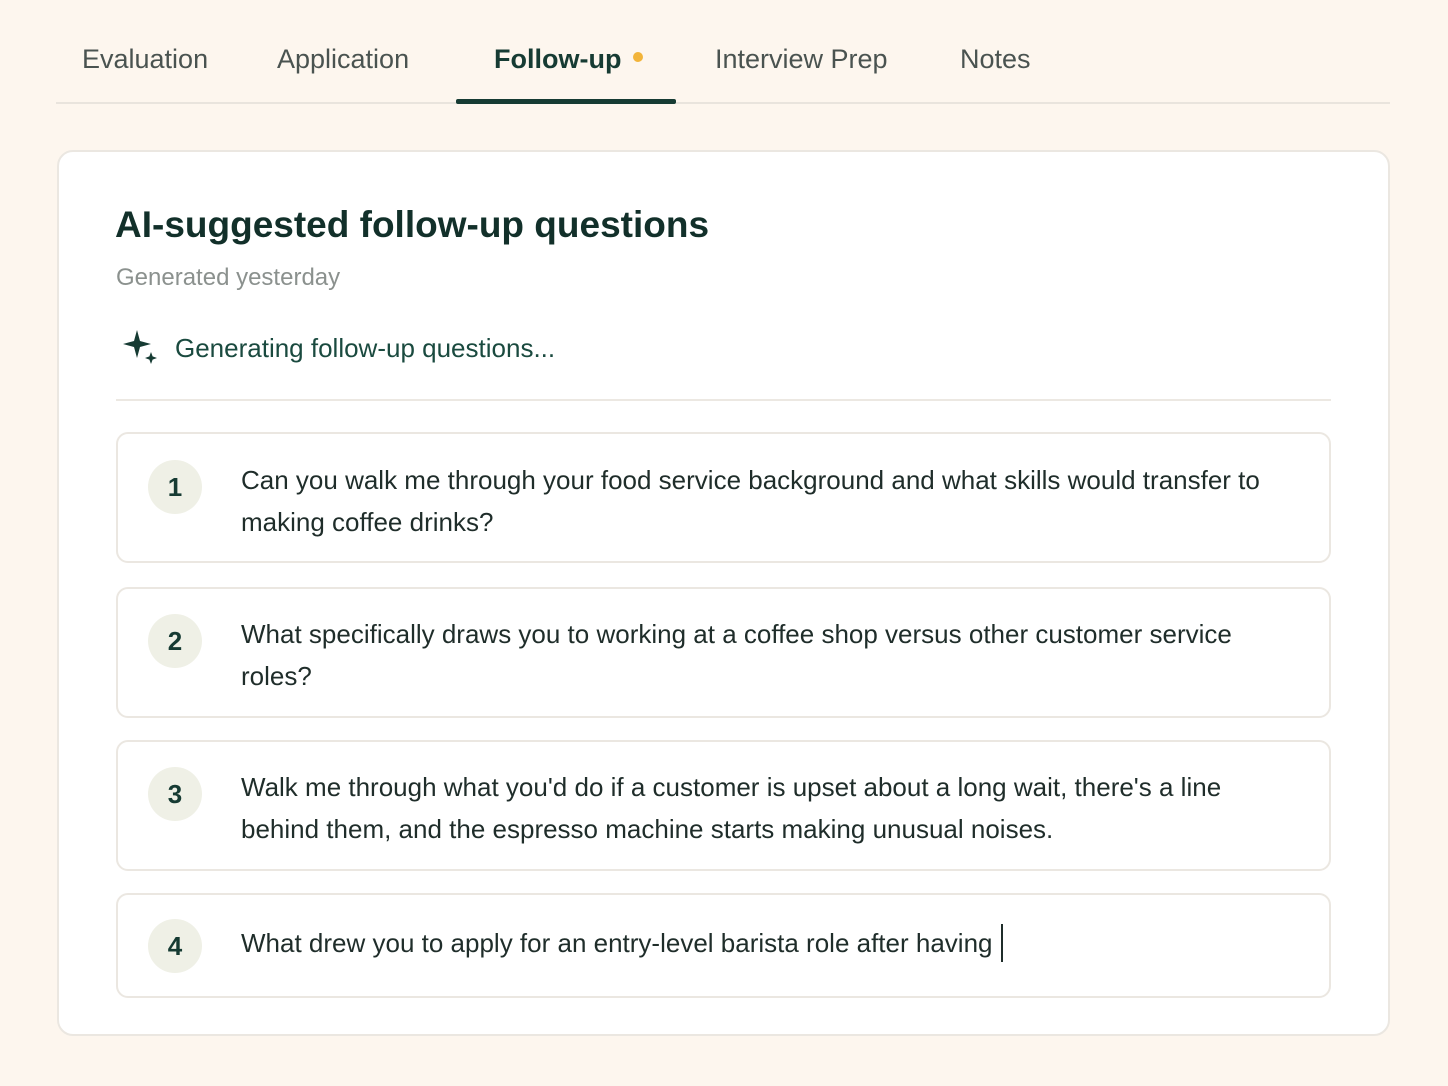  What do you see at coordinates (175, 946) in the screenshot?
I see `question-number-badge: 4` at bounding box center [175, 946].